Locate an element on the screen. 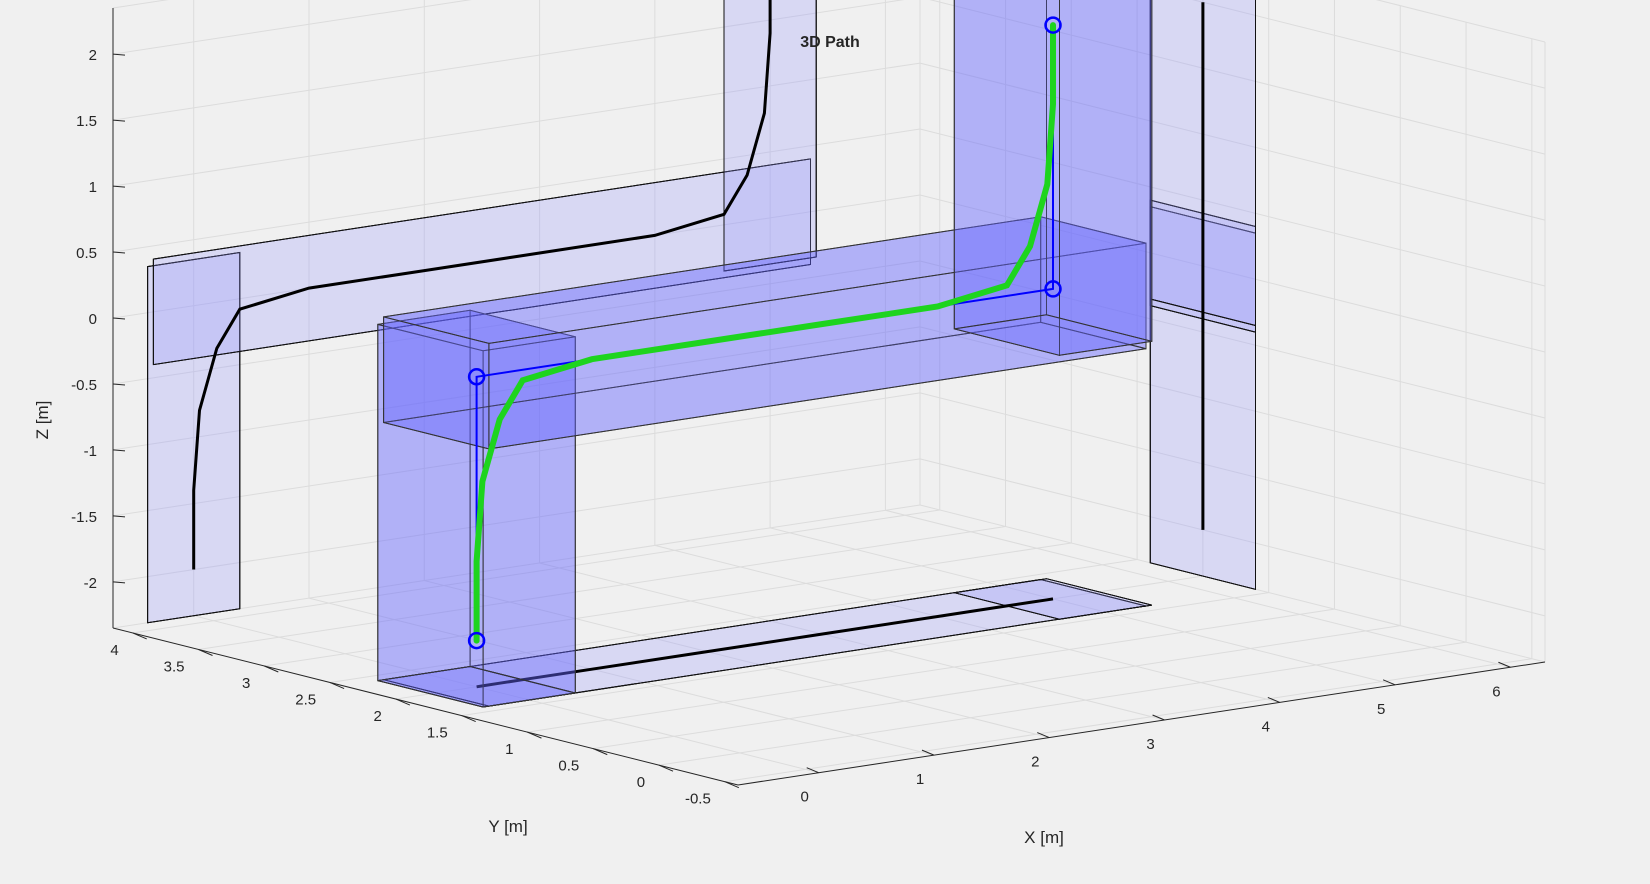  z-tick-label: -1 is located at coordinates (90, 451).